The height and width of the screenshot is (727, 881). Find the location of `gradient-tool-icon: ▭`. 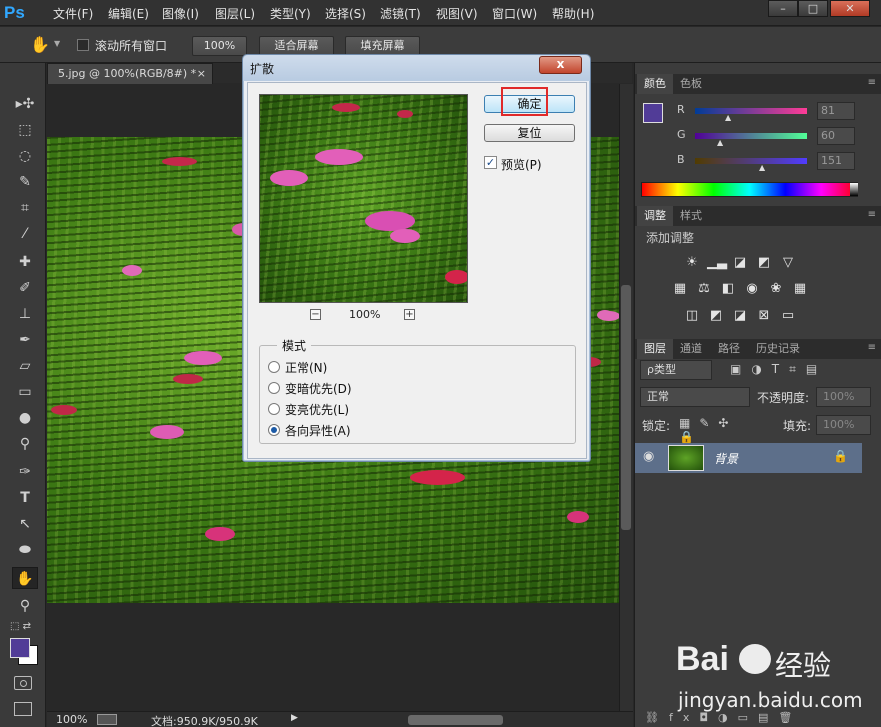

gradient-tool-icon: ▭ is located at coordinates (25, 392).